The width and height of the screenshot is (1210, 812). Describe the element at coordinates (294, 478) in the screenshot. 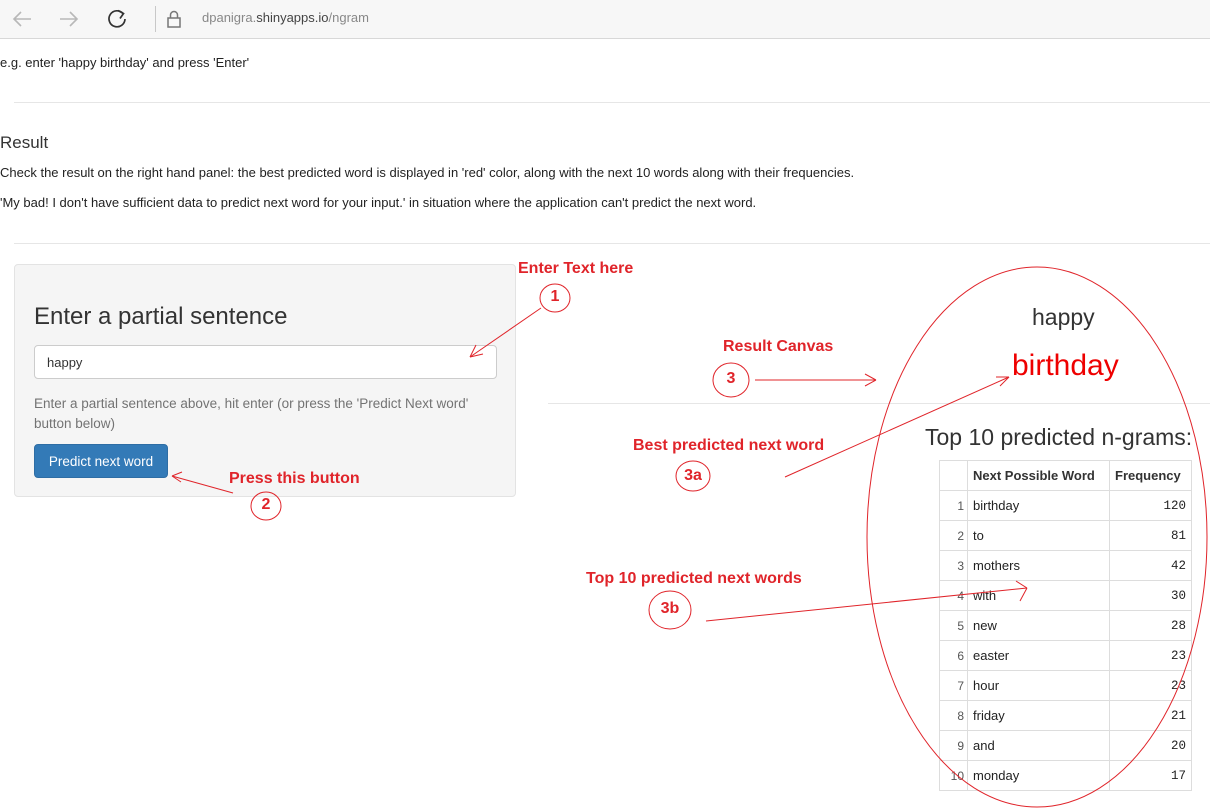

I see `annotation-press-button: Press this button` at that location.